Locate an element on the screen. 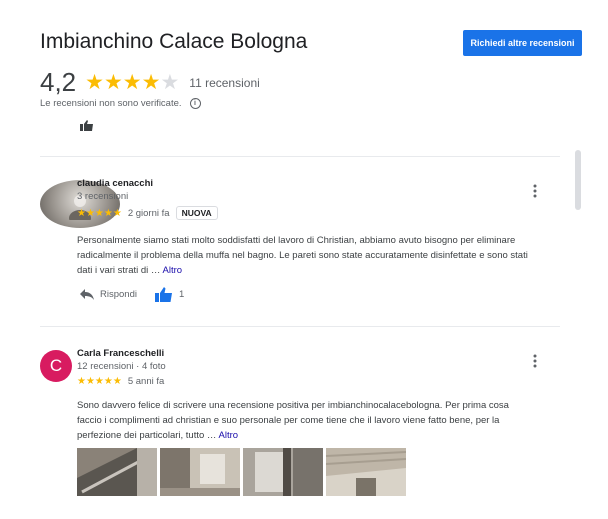 The width and height of the screenshot is (608, 519). avatar: C is located at coordinates (56, 366).